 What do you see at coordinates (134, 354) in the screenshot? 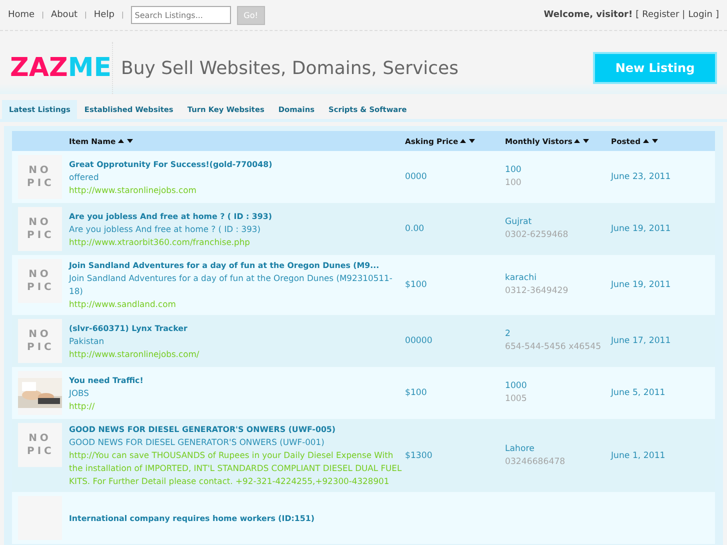
I see `listing-url: http://www.staronlinejobs.com/` at bounding box center [134, 354].